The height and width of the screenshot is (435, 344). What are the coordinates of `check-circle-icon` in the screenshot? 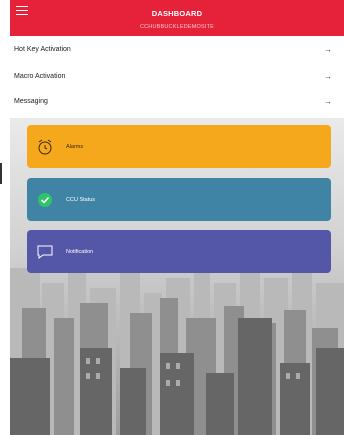 It's located at (45, 200).